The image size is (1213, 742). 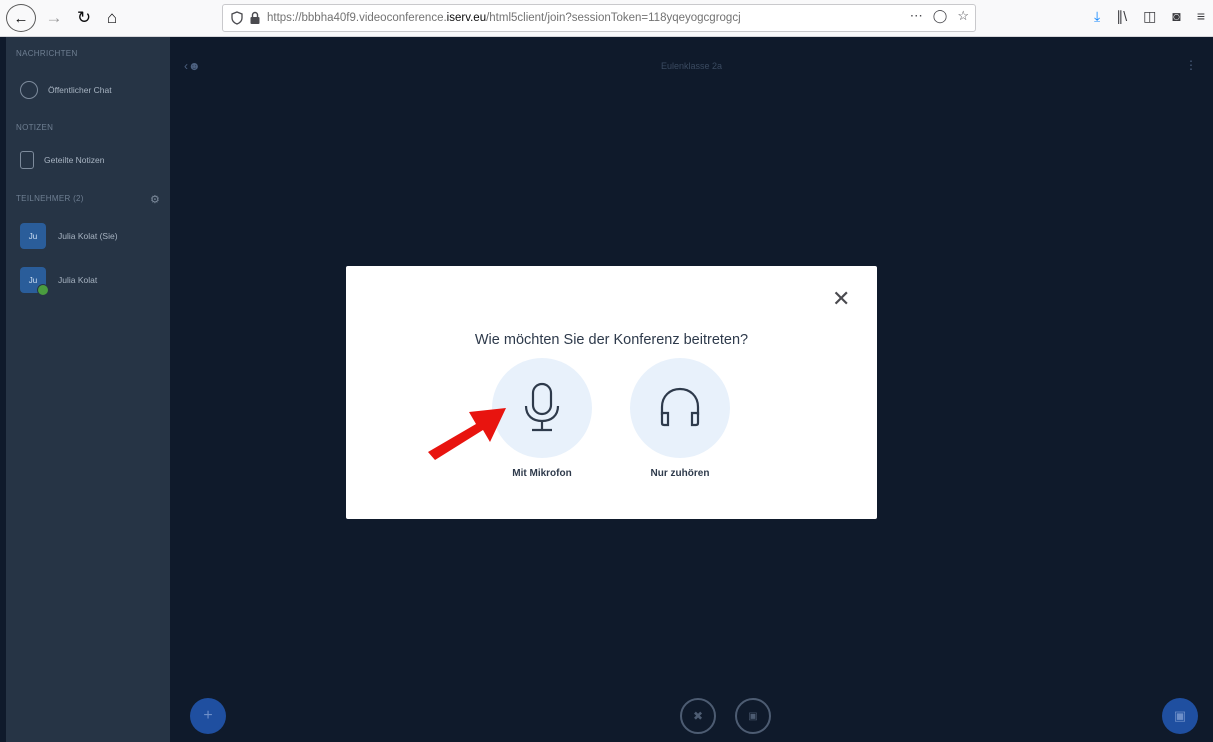 What do you see at coordinates (1176, 16) in the screenshot?
I see `account-icon: ◙` at bounding box center [1176, 16].